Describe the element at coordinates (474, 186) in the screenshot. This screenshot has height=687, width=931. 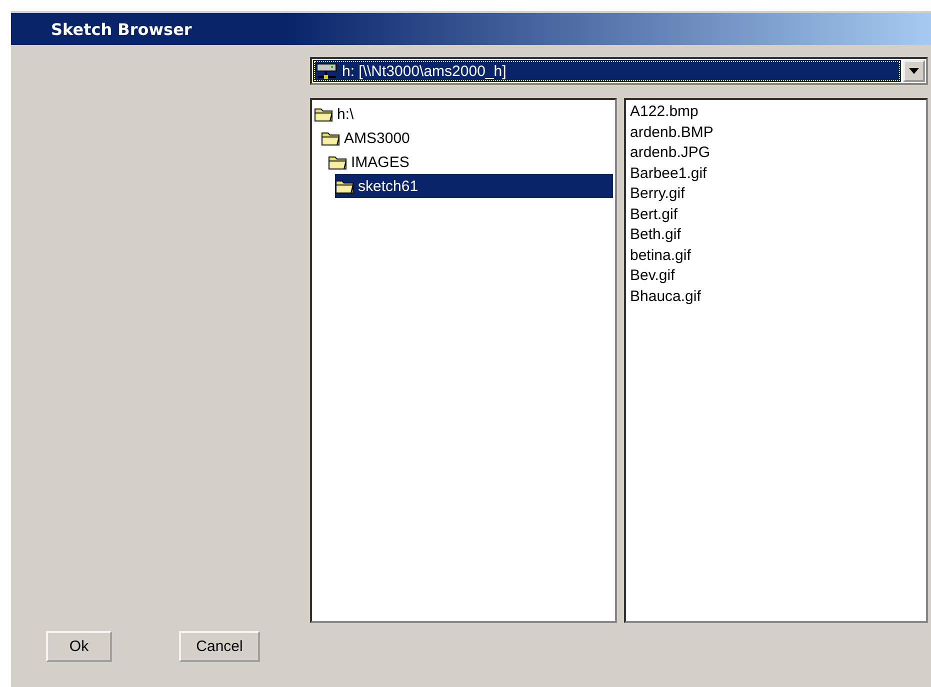
I see `folder-item: sketch61` at that location.